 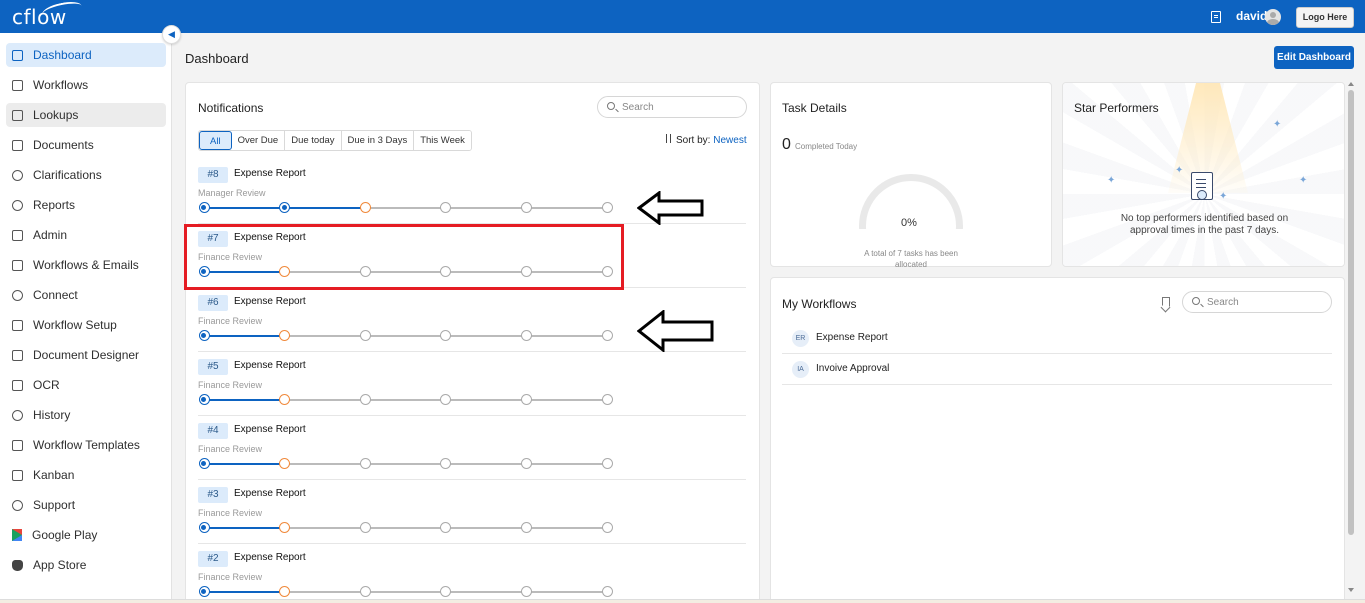 What do you see at coordinates (86, 355) in the screenshot?
I see `sidebar-item-document-designer: Document Designer` at bounding box center [86, 355].